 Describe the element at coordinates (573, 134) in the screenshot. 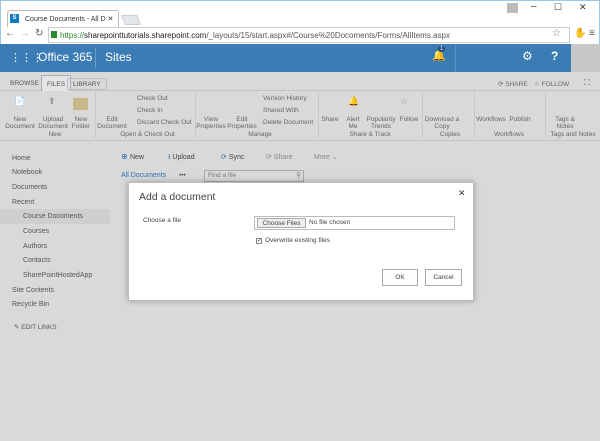

I see `group-label: Tags and Notes` at that location.